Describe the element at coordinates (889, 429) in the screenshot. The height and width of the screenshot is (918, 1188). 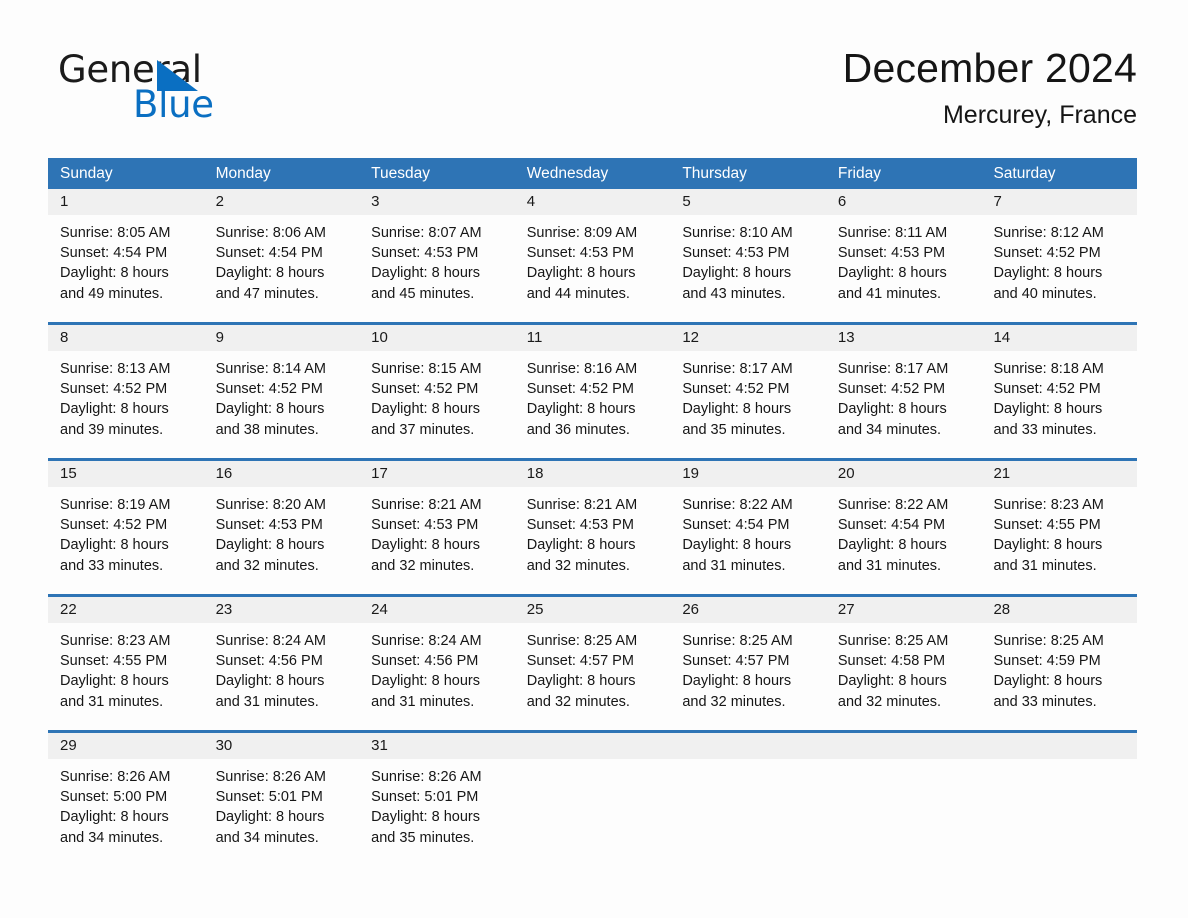
I see `daylight-text-line2: and 34 minutes.` at that location.